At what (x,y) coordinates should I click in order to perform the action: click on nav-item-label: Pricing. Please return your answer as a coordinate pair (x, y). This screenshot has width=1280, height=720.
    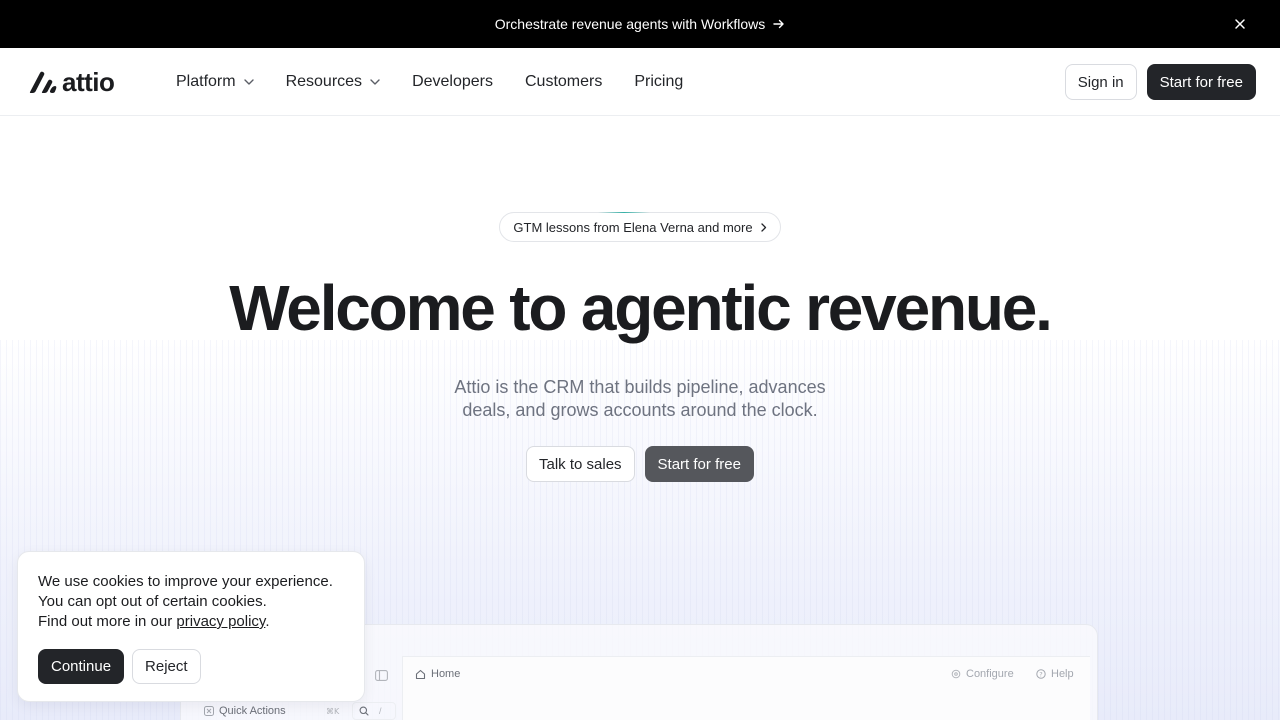
    Looking at the image, I should click on (659, 81).